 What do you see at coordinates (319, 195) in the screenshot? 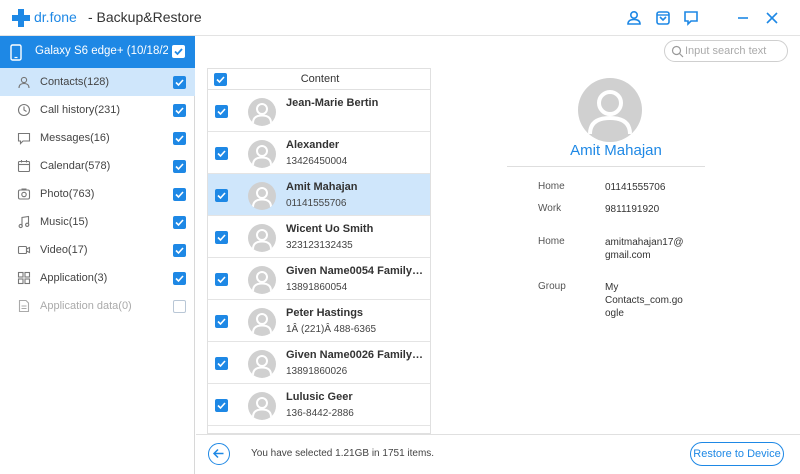
I see `table-row: Amit Mahajan 01141555706` at bounding box center [319, 195].